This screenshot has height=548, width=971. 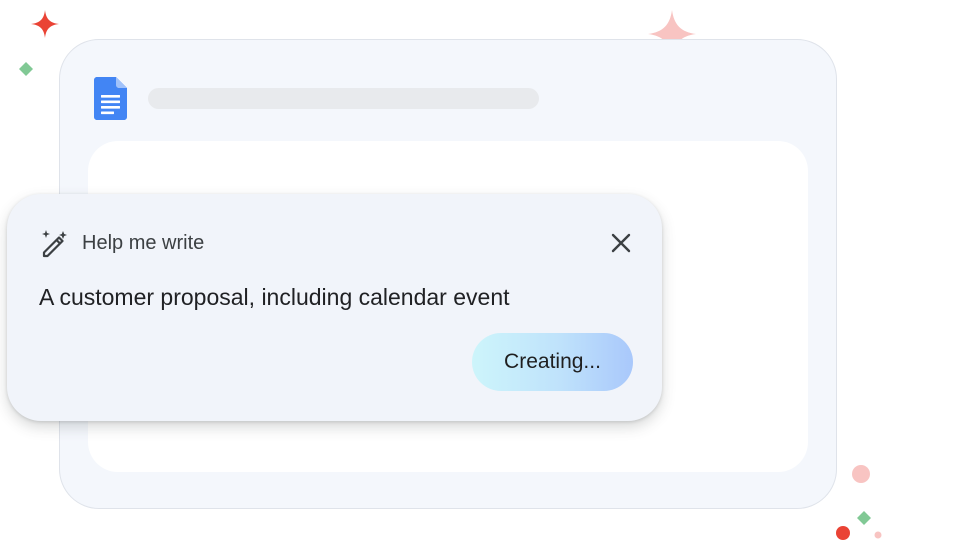 What do you see at coordinates (621, 243) in the screenshot?
I see `close-icon` at bounding box center [621, 243].